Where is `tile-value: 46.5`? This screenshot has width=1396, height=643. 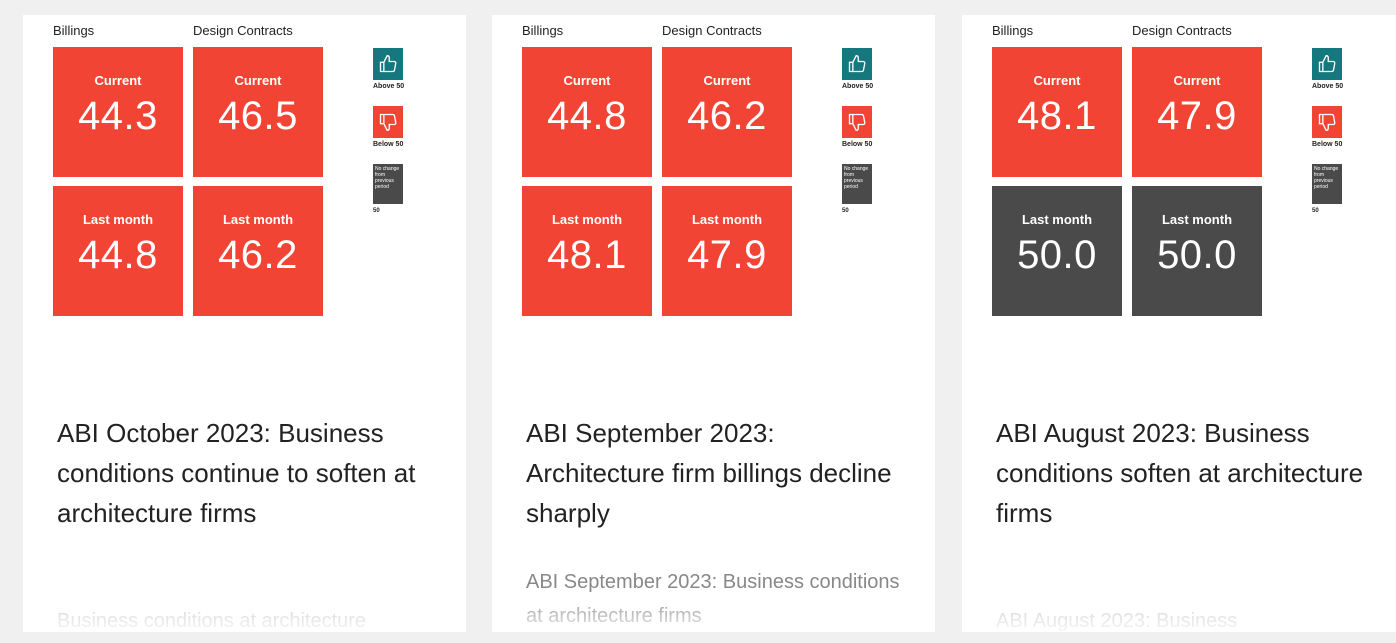 tile-value: 46.5 is located at coordinates (258, 116).